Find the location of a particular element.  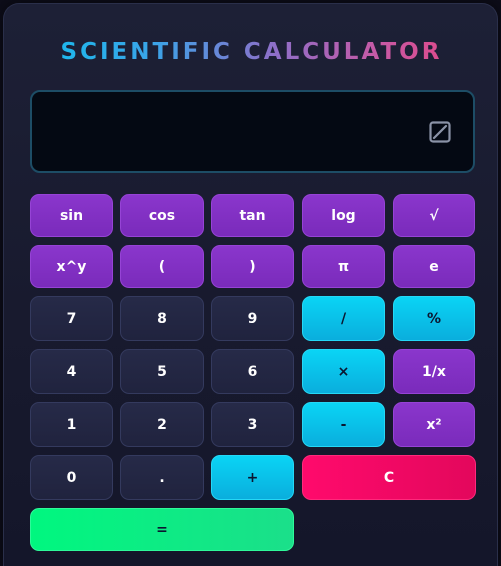

multiply-button: × is located at coordinates (343, 371).